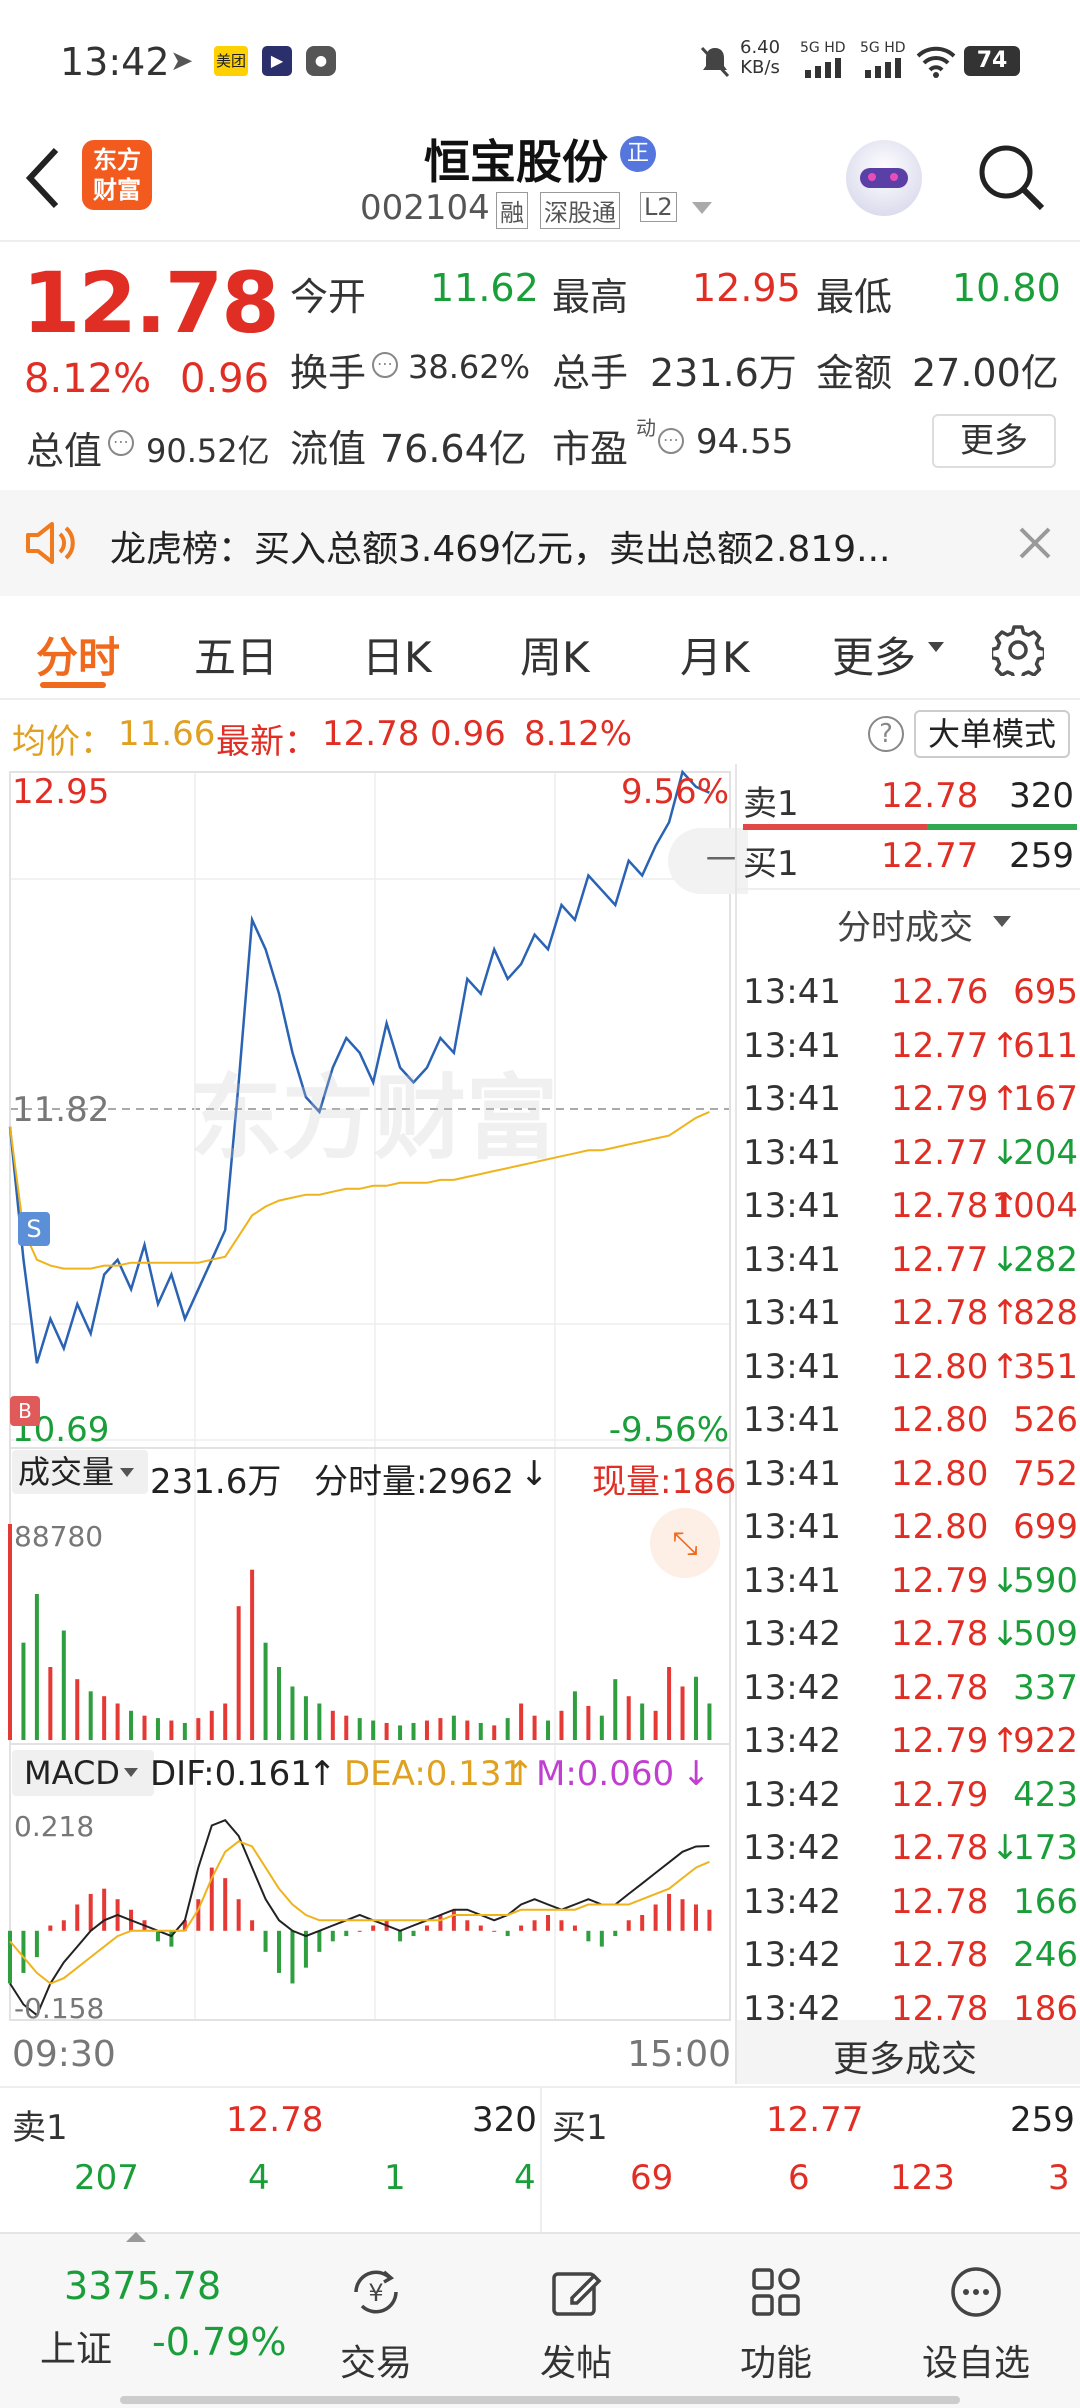  I want to click on float-cap-value: 76.64亿, so click(453, 449).